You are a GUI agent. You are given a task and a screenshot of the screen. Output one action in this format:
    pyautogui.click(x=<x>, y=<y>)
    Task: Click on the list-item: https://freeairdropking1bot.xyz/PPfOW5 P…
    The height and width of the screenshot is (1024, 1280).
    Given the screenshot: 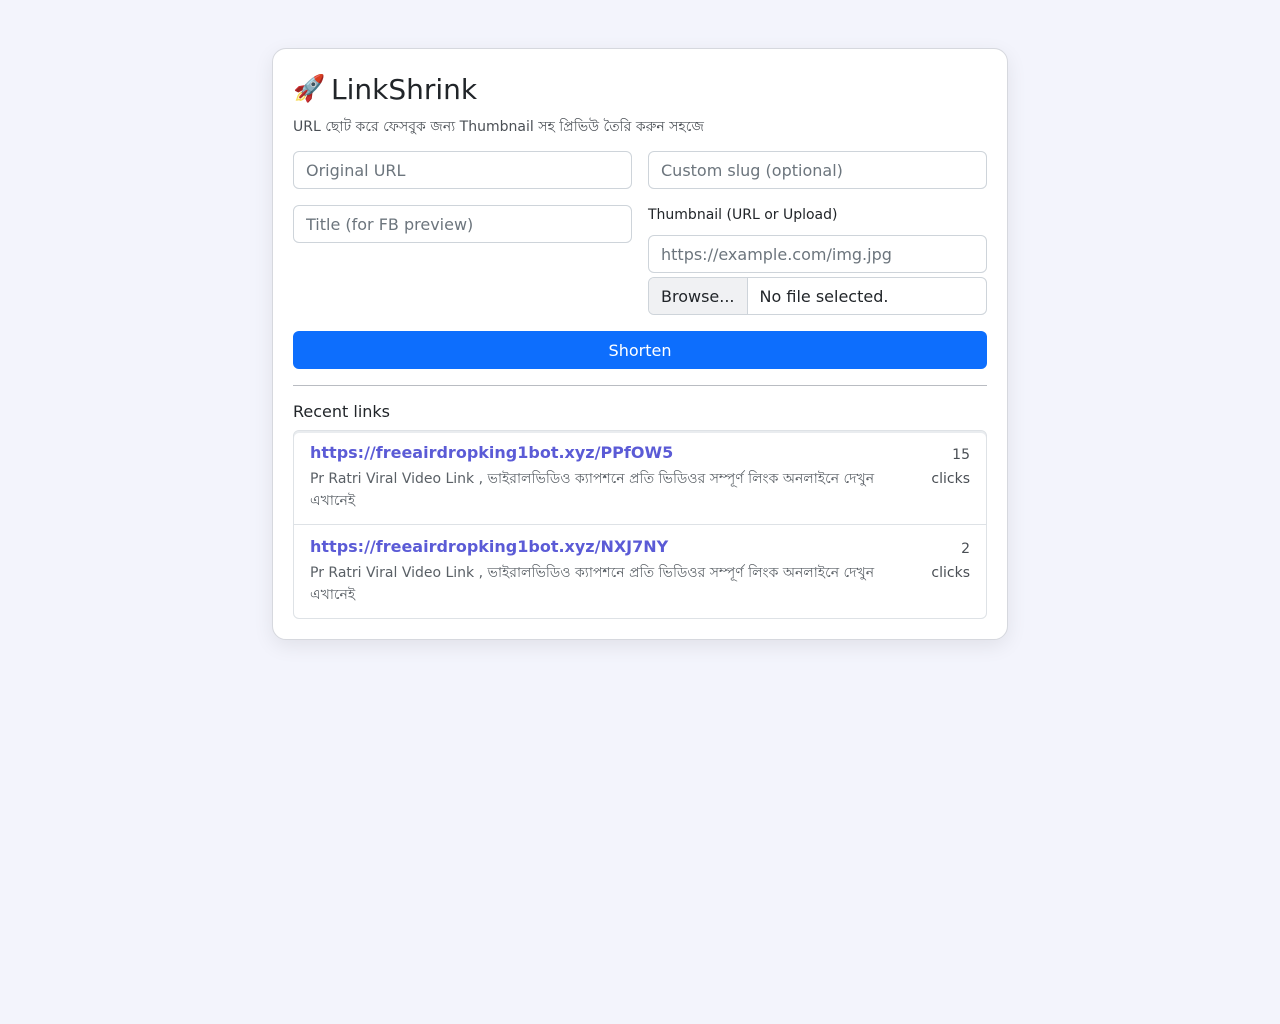 What is the action you would take?
    pyautogui.click(x=640, y=477)
    